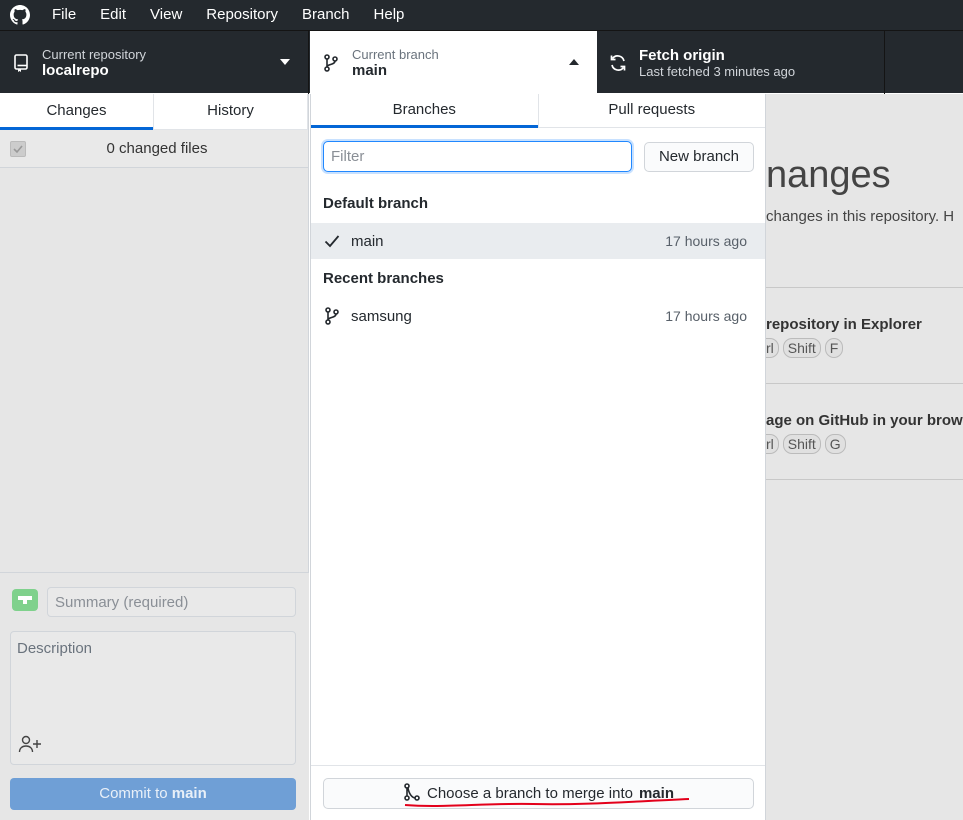 The height and width of the screenshot is (820, 963). I want to click on view-on-github-title: age on GitHub in your brow, so click(864, 420).